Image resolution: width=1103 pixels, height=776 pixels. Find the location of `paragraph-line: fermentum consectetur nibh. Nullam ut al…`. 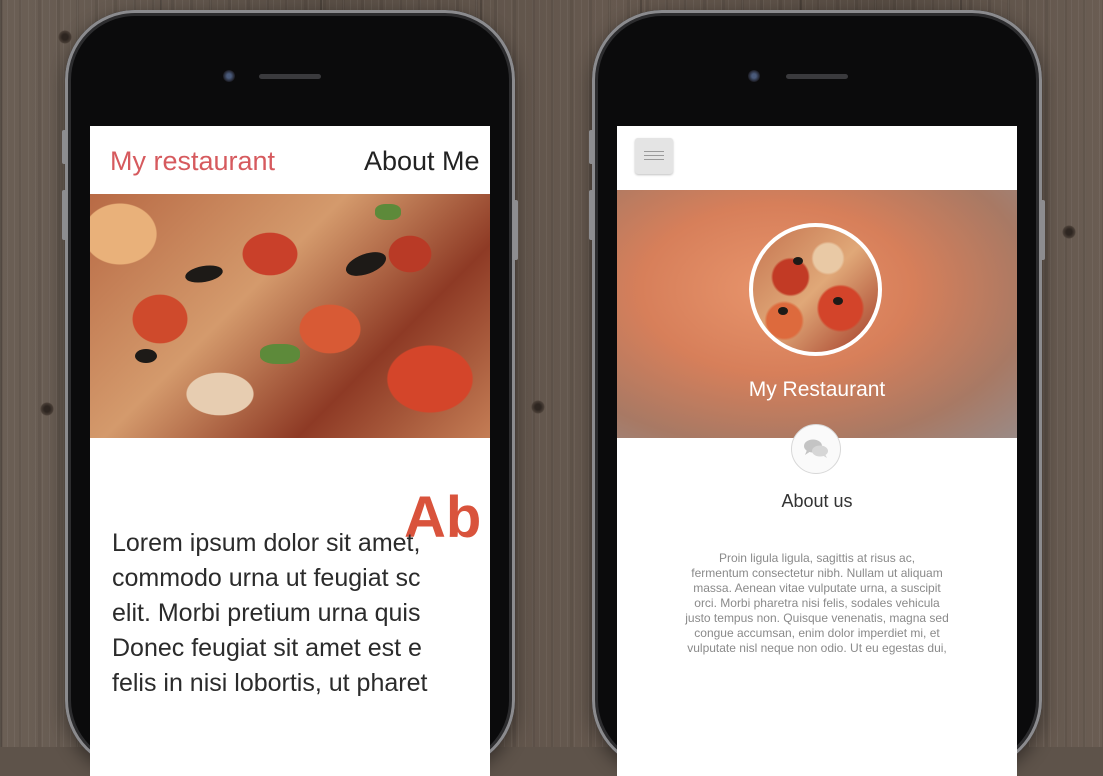

paragraph-line: fermentum consectetur nibh. Nullam ut al… is located at coordinates (817, 573).